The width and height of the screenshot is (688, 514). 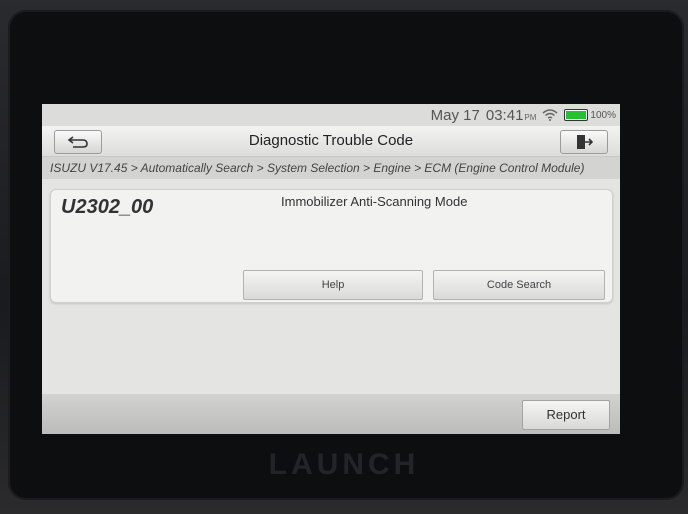 What do you see at coordinates (331, 115) in the screenshot?
I see `status-bar: May 17 03:41PM 100%` at bounding box center [331, 115].